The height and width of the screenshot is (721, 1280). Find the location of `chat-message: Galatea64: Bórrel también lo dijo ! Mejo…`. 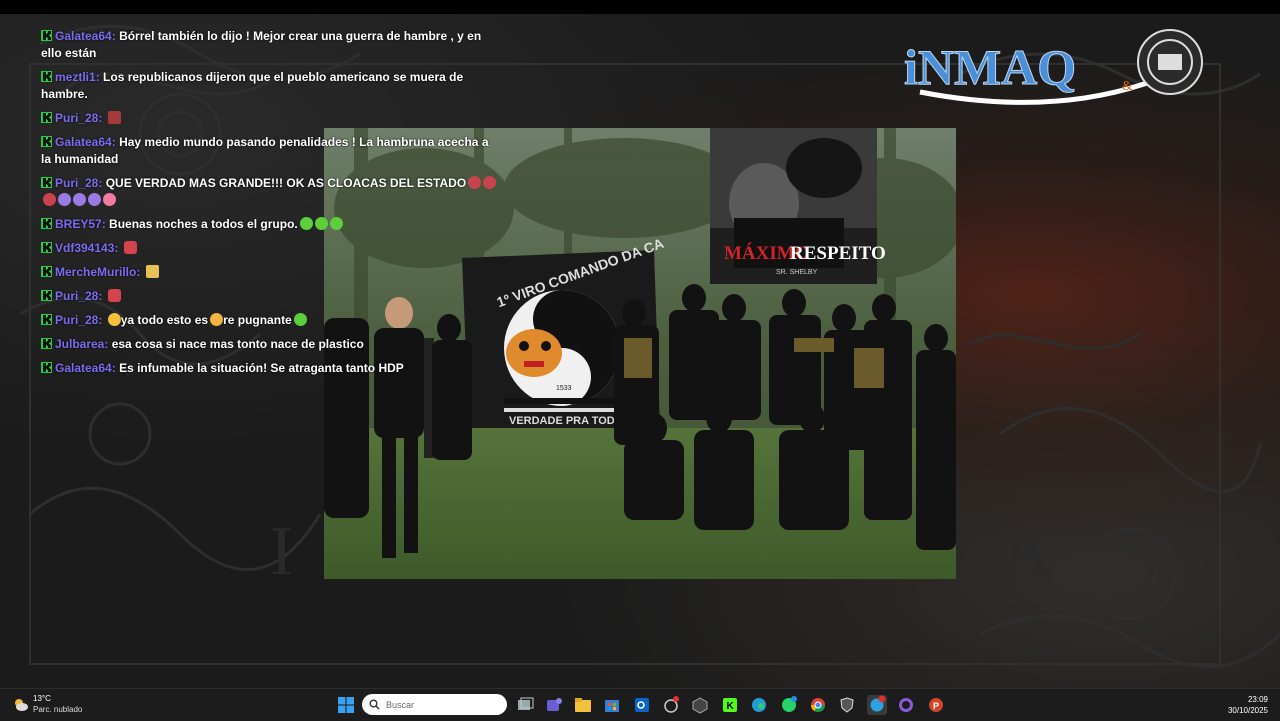

chat-message: Galatea64: Bórrel también lo dijo ! Mejo… is located at coordinates (271, 45).